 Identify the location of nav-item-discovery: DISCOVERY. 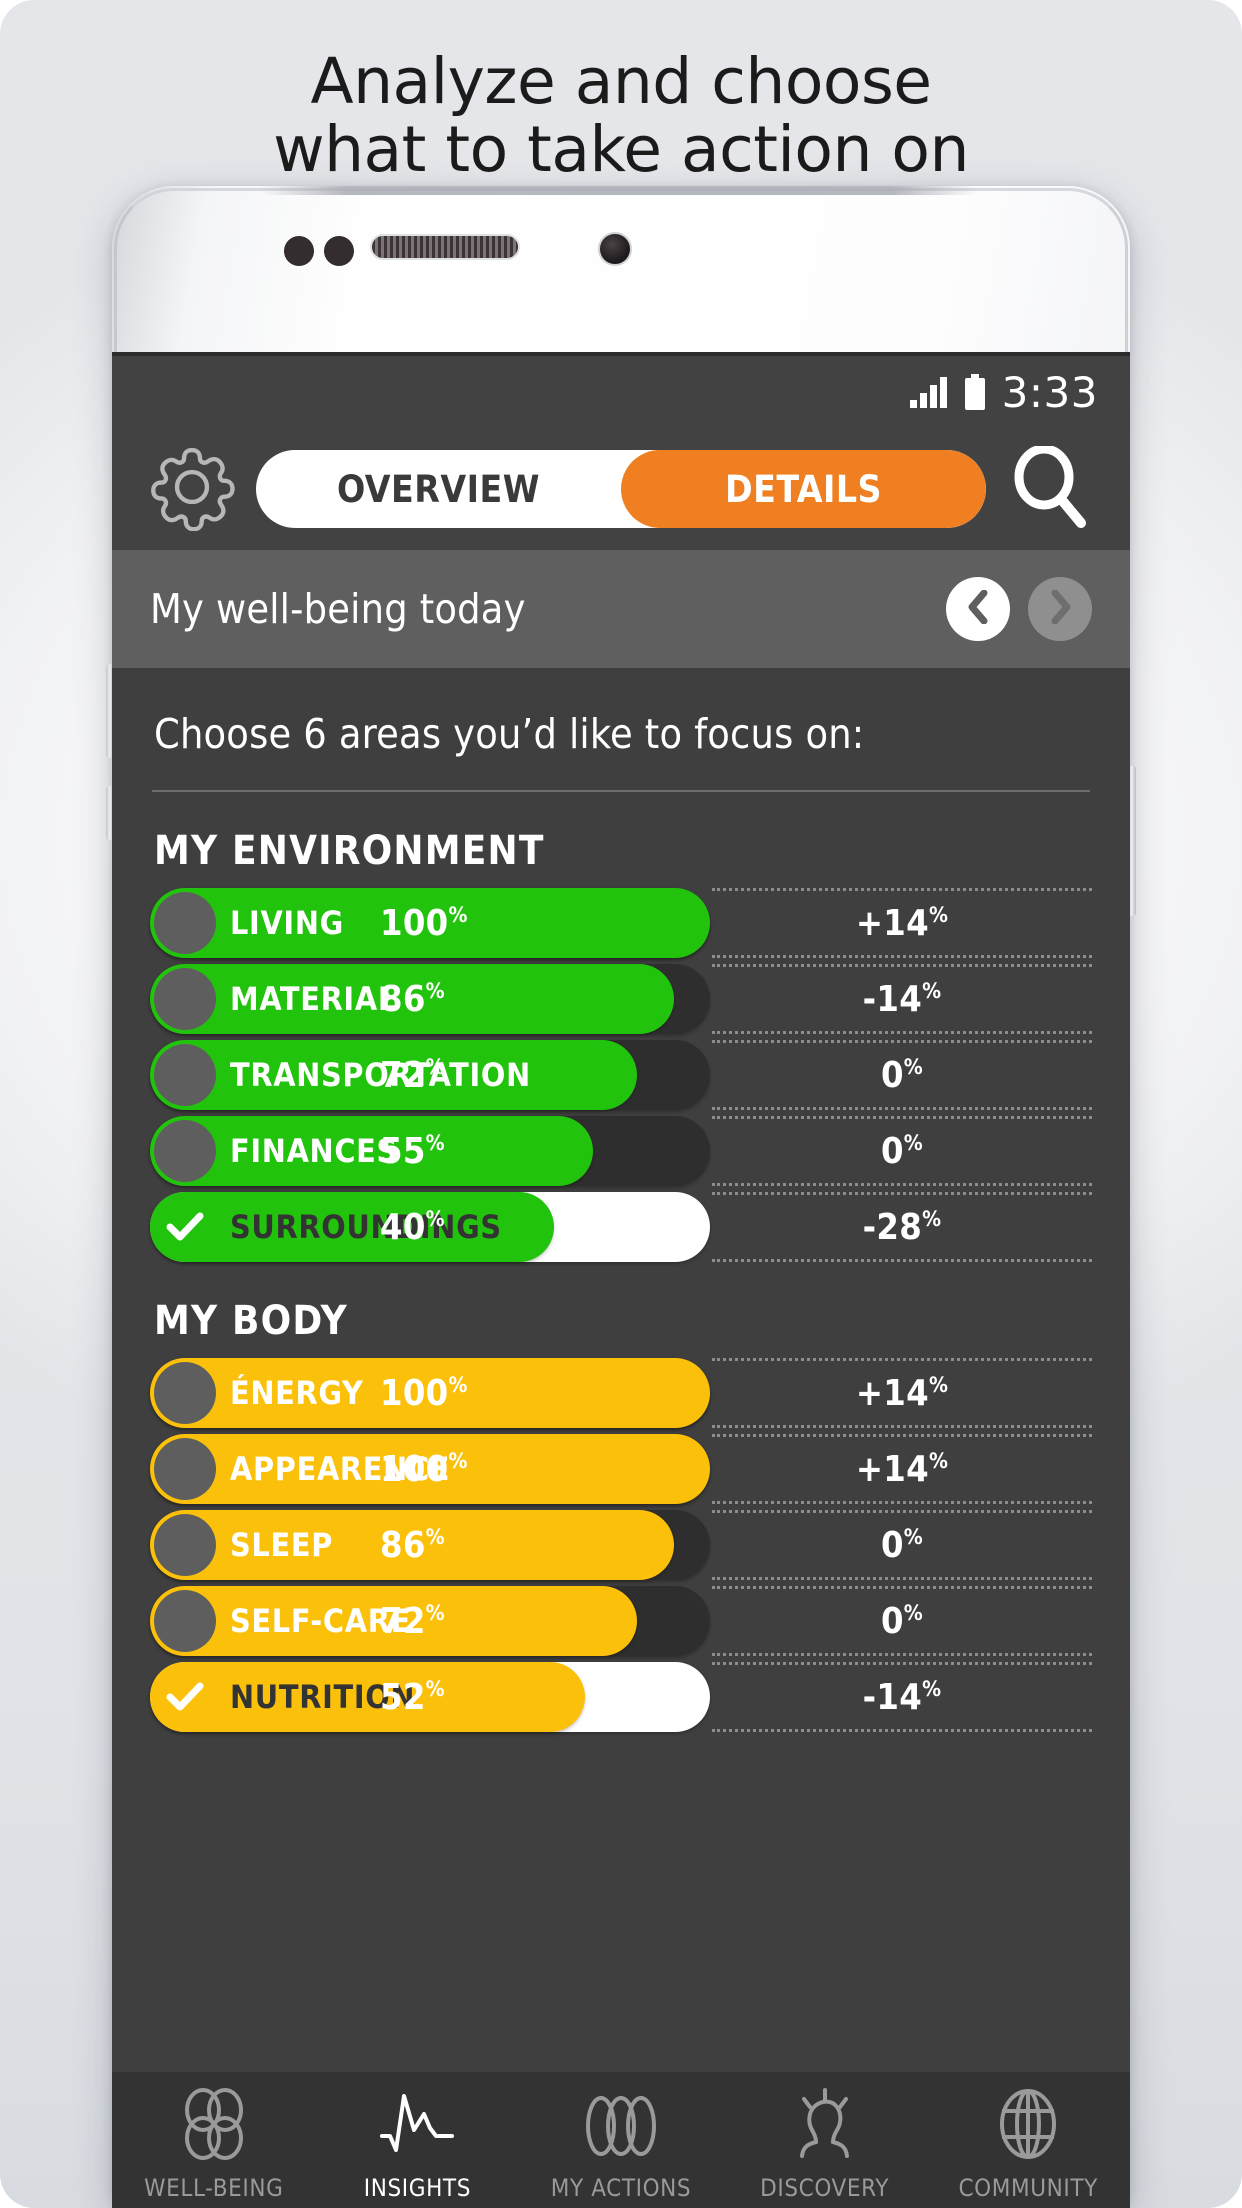
(825, 2144).